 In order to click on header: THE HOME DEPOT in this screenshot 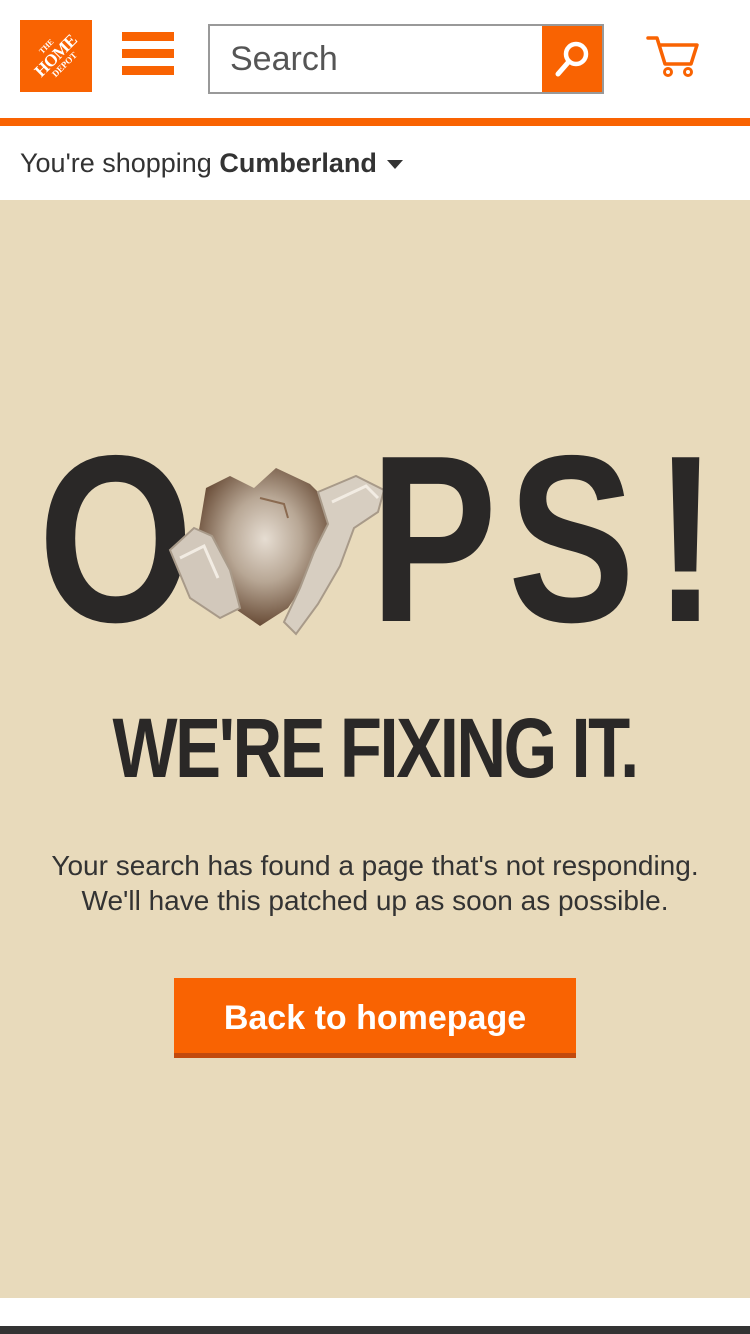, I will do `click(375, 59)`.